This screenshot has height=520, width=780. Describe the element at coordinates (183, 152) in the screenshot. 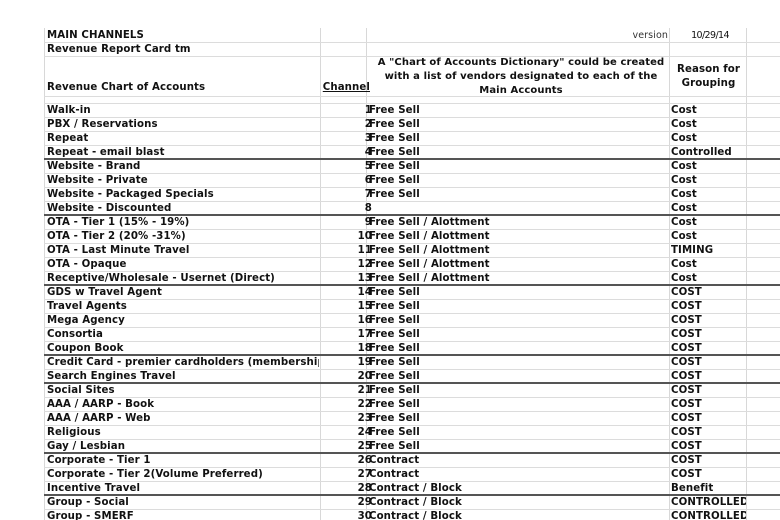

I see `account-cell: Repeat - email blast` at that location.